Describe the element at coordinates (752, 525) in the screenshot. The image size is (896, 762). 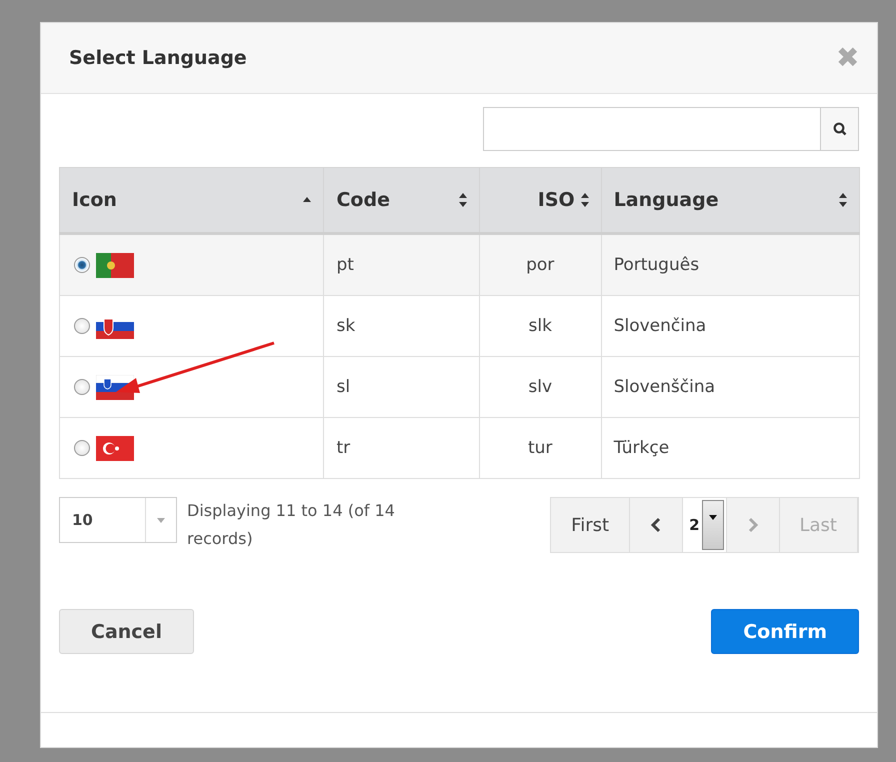
I see `chevron-right-icon` at that location.